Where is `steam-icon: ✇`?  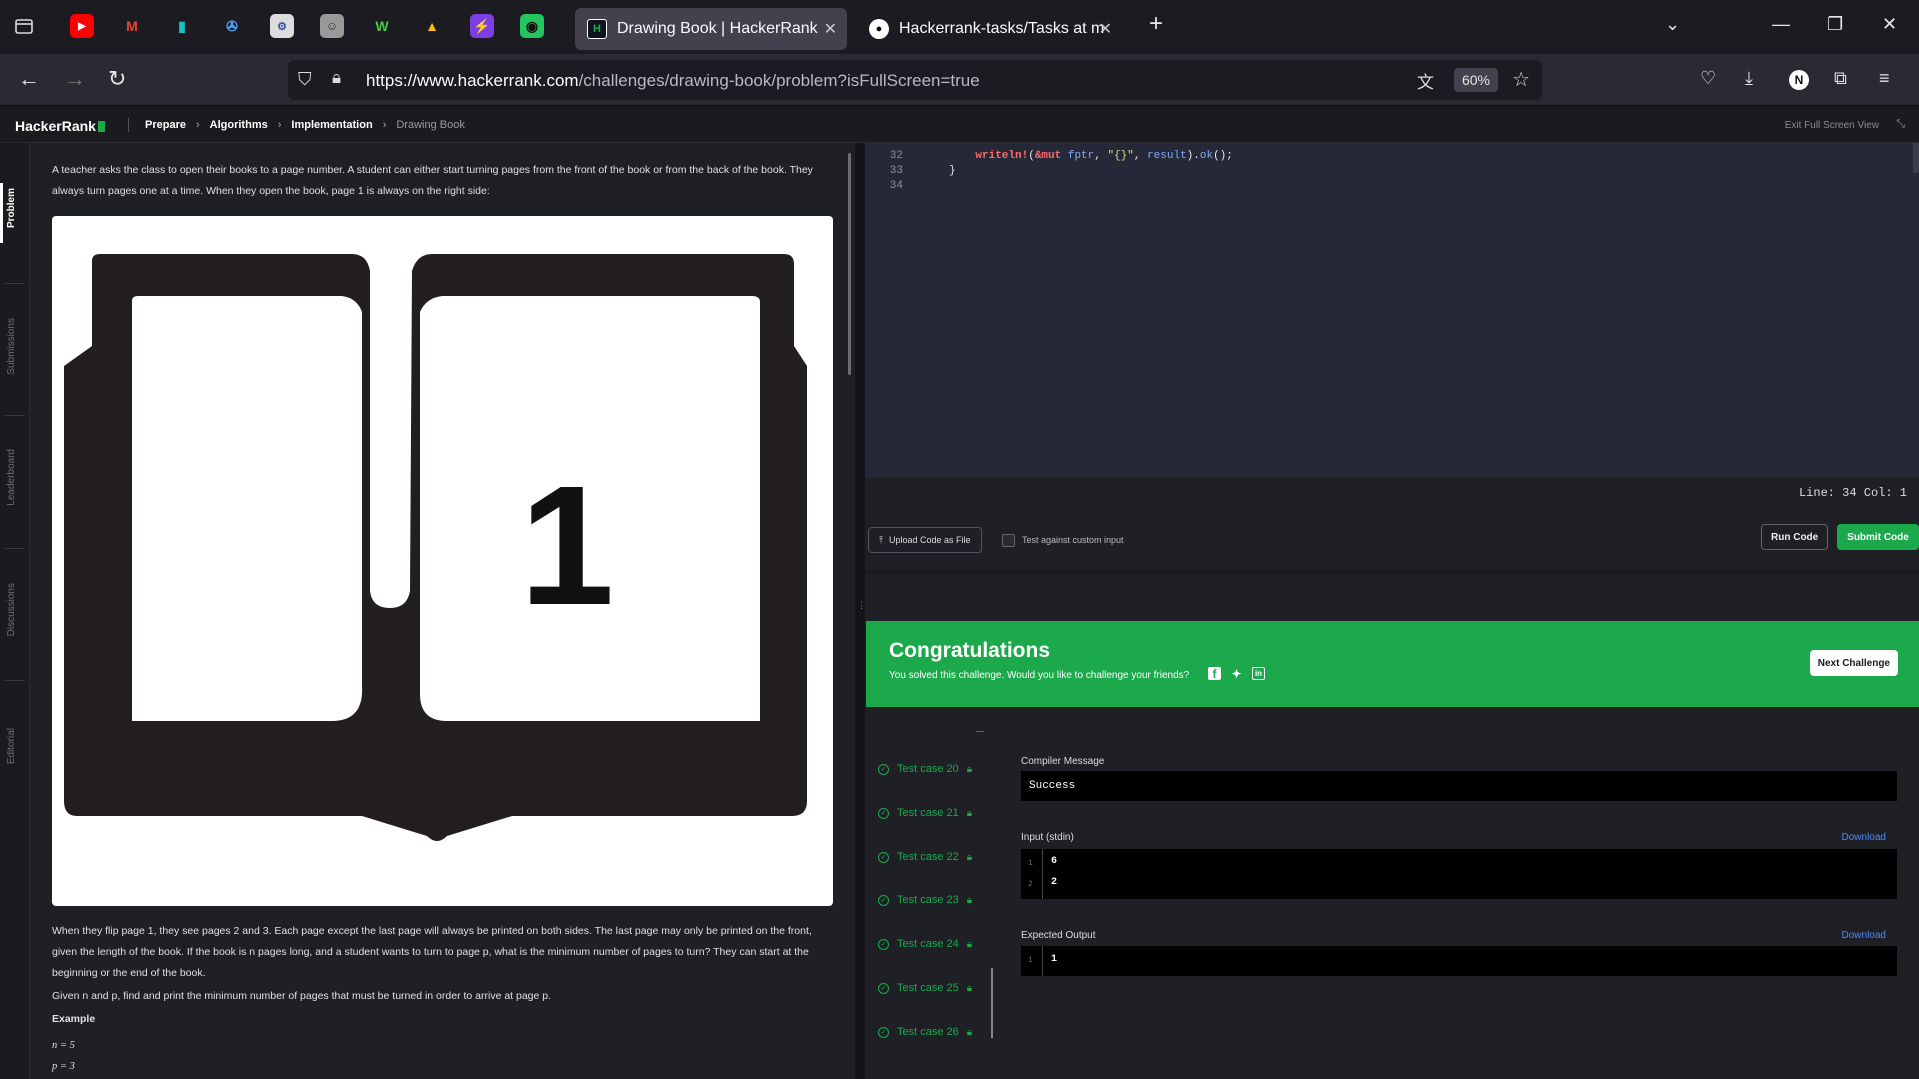 steam-icon: ✇ is located at coordinates (232, 26).